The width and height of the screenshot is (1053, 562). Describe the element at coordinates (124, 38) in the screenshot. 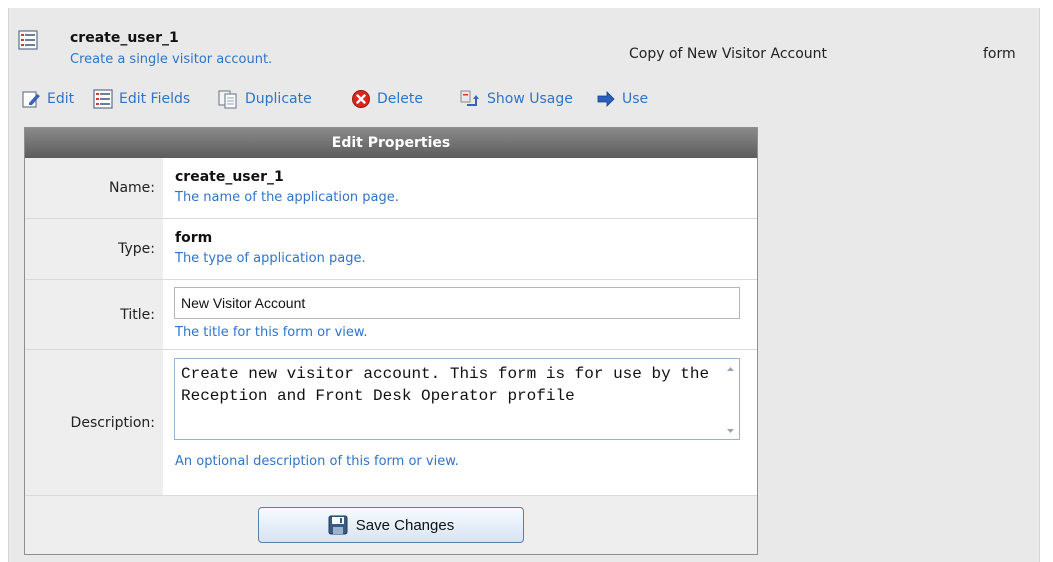

I see `page-title: create_user_1` at that location.